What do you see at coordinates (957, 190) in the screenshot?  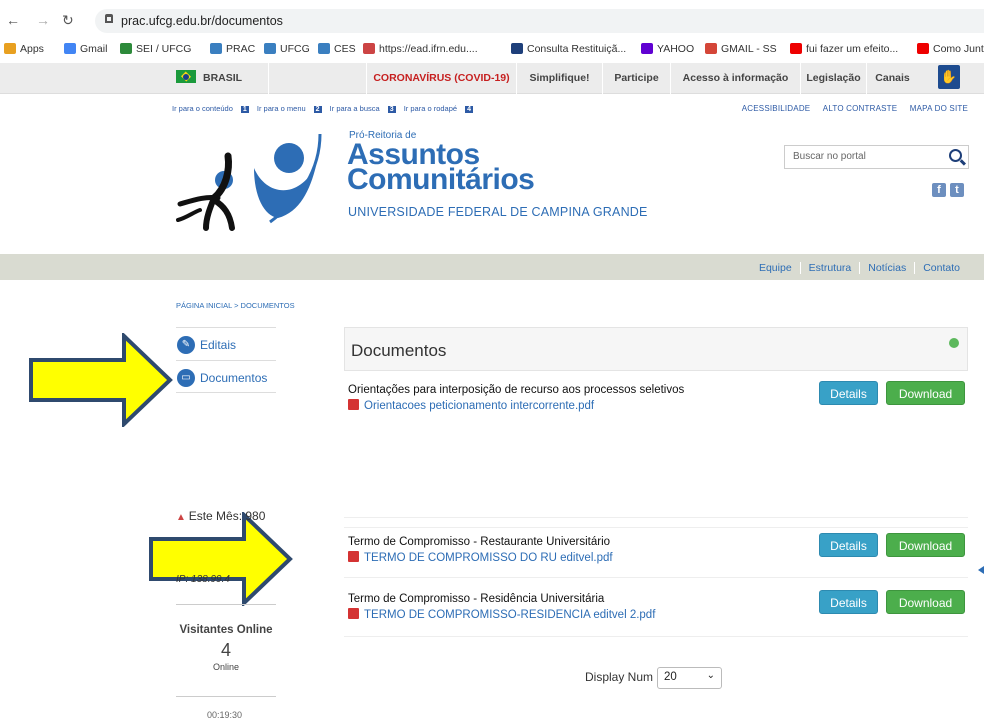 I see `twitter-icon: t` at bounding box center [957, 190].